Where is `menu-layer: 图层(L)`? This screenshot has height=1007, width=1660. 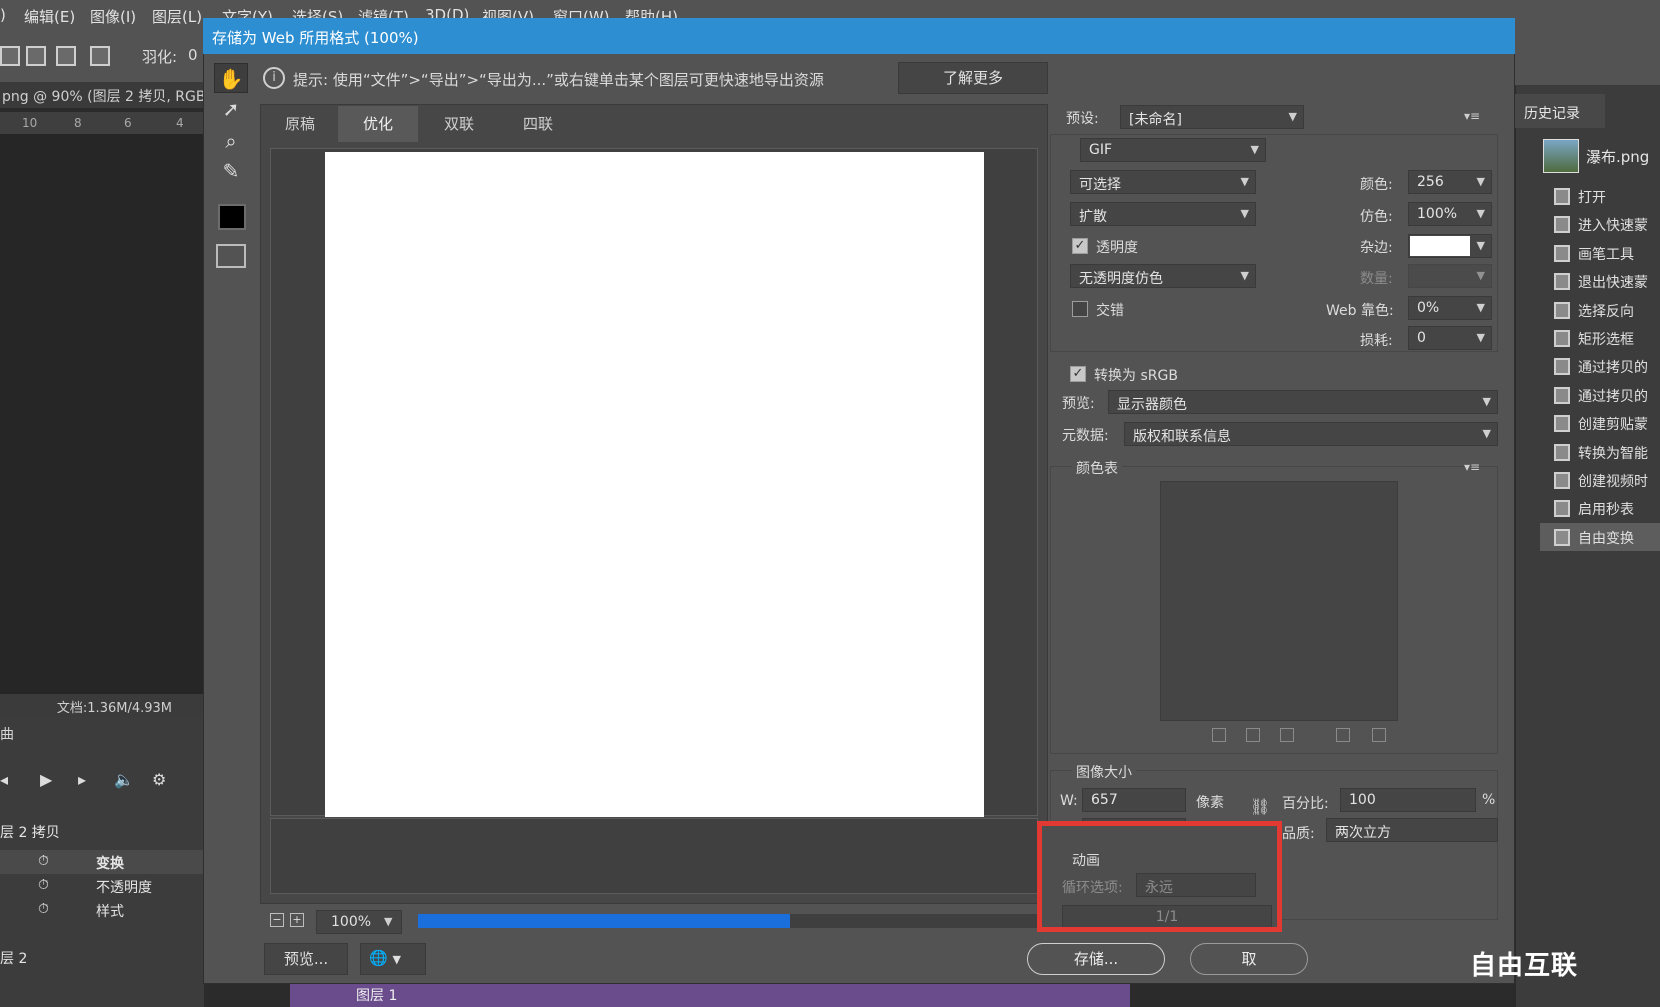
menu-layer: 图层(L) is located at coordinates (177, 16).